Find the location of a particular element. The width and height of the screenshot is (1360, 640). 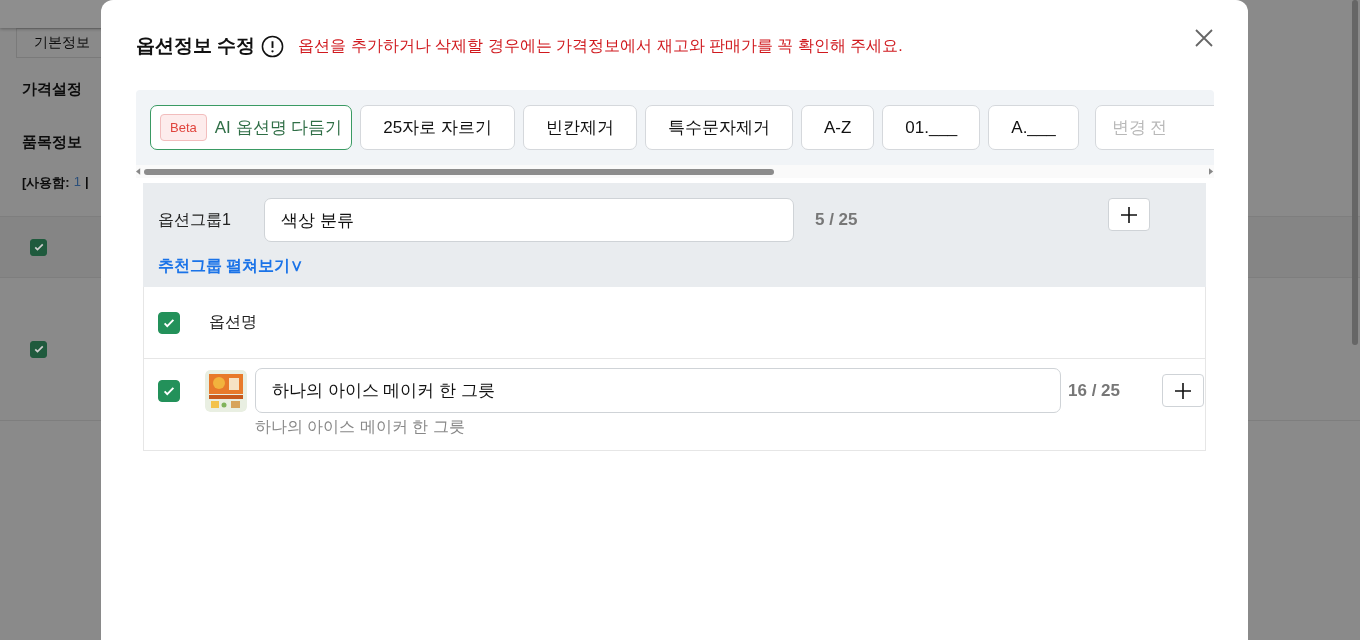

scroll-left-icon is located at coordinates (138, 171).